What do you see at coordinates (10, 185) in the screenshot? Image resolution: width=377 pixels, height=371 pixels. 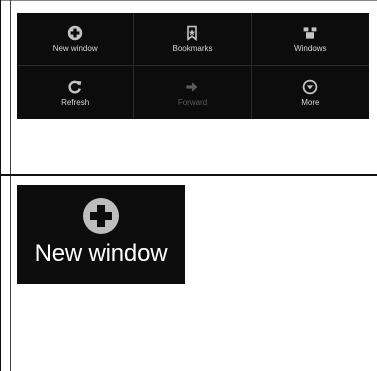 I see `table-column-divider` at bounding box center [10, 185].